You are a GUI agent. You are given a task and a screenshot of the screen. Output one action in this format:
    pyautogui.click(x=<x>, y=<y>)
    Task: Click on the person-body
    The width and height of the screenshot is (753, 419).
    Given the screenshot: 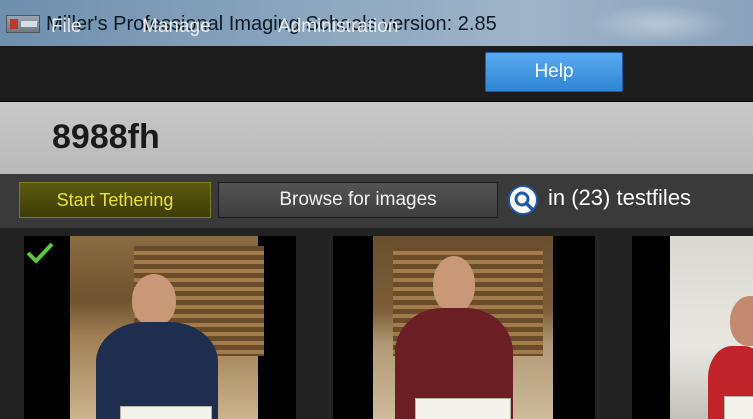 What is the action you would take?
    pyautogui.click(x=157, y=370)
    